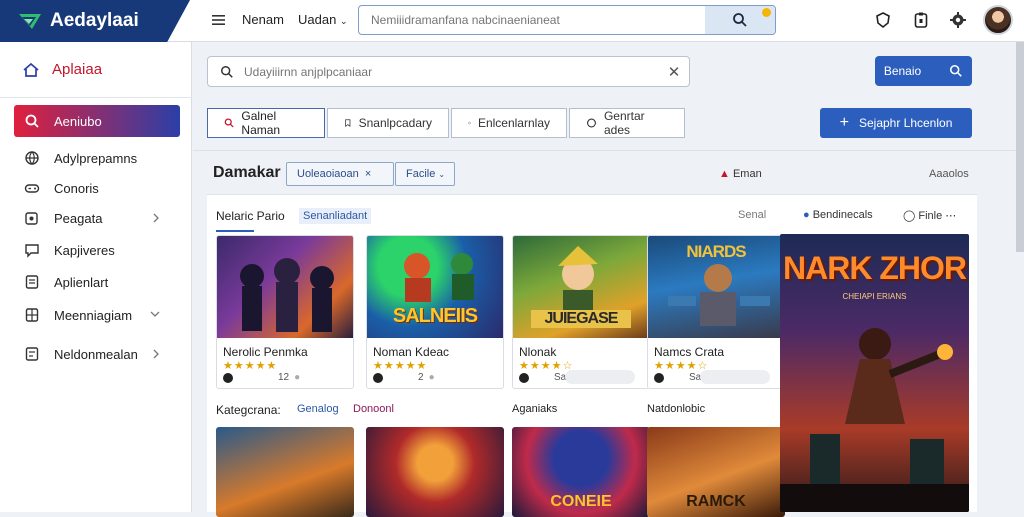 The height and width of the screenshot is (517, 1024). What do you see at coordinates (317, 19) in the screenshot?
I see `topnav-item-2-label: Uadan` at bounding box center [317, 19].